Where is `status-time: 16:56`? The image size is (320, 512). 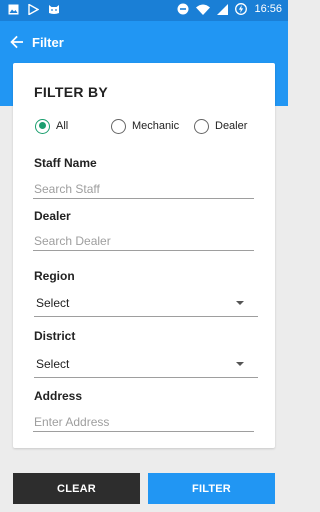 status-time: 16:56 is located at coordinates (268, 9).